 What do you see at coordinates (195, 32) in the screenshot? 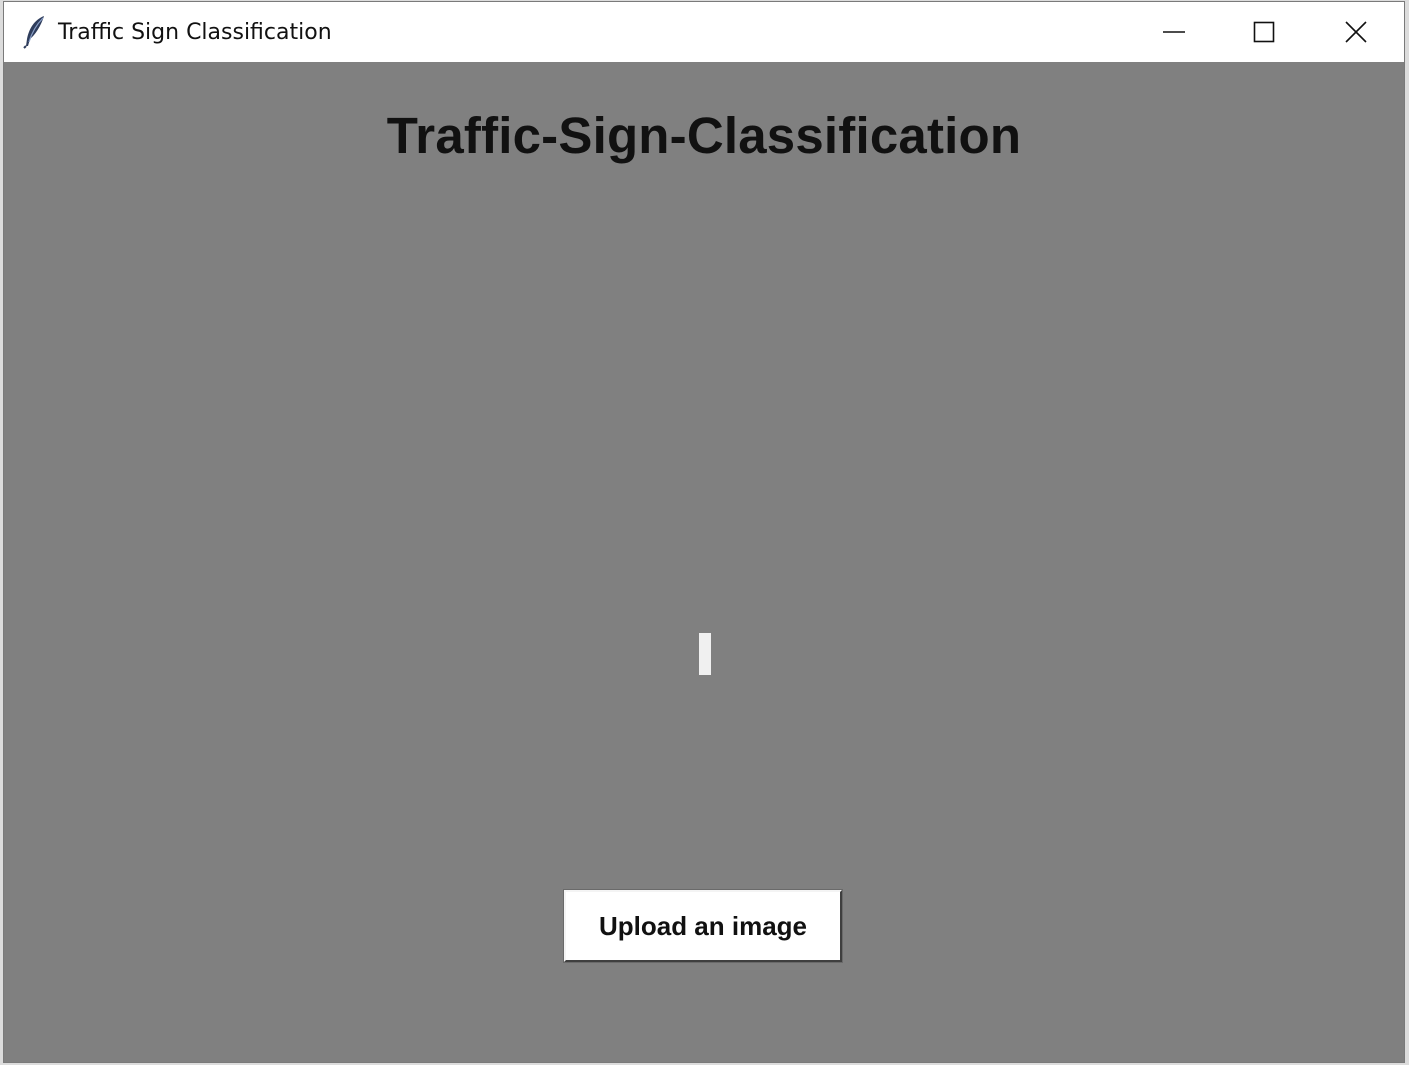
I see `window-title: Traffic Sign Classification` at bounding box center [195, 32].